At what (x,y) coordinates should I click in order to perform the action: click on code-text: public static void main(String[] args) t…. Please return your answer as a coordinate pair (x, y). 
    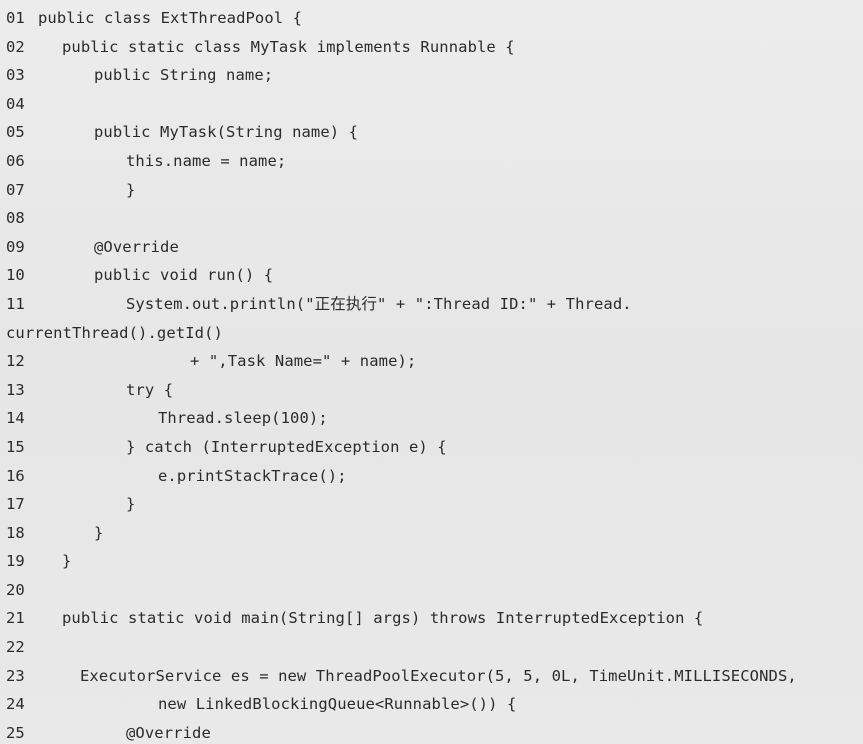
    Looking at the image, I should click on (383, 618).